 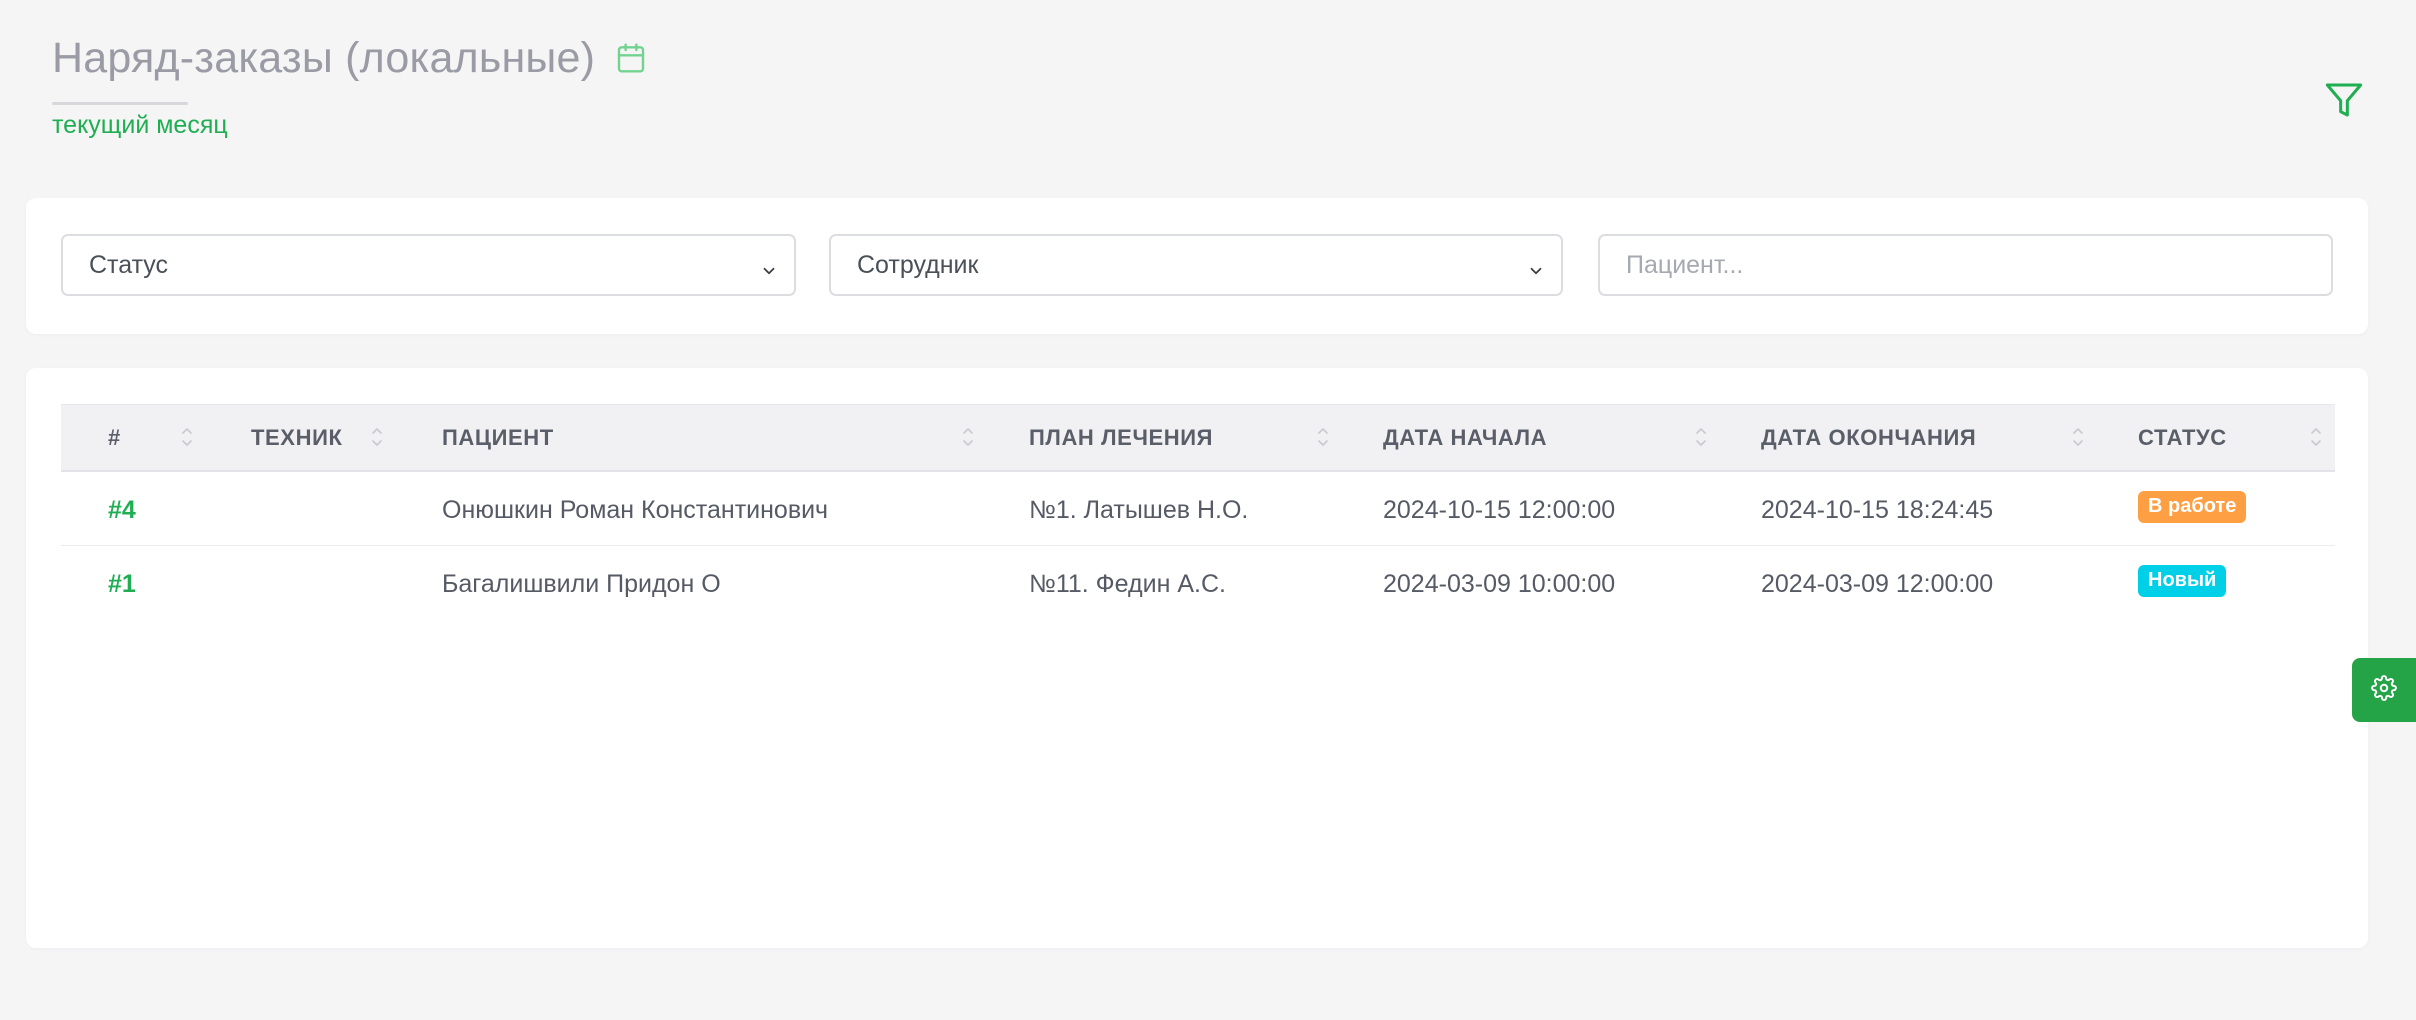 What do you see at coordinates (122, 584) in the screenshot?
I see `order-id-link: #1` at bounding box center [122, 584].